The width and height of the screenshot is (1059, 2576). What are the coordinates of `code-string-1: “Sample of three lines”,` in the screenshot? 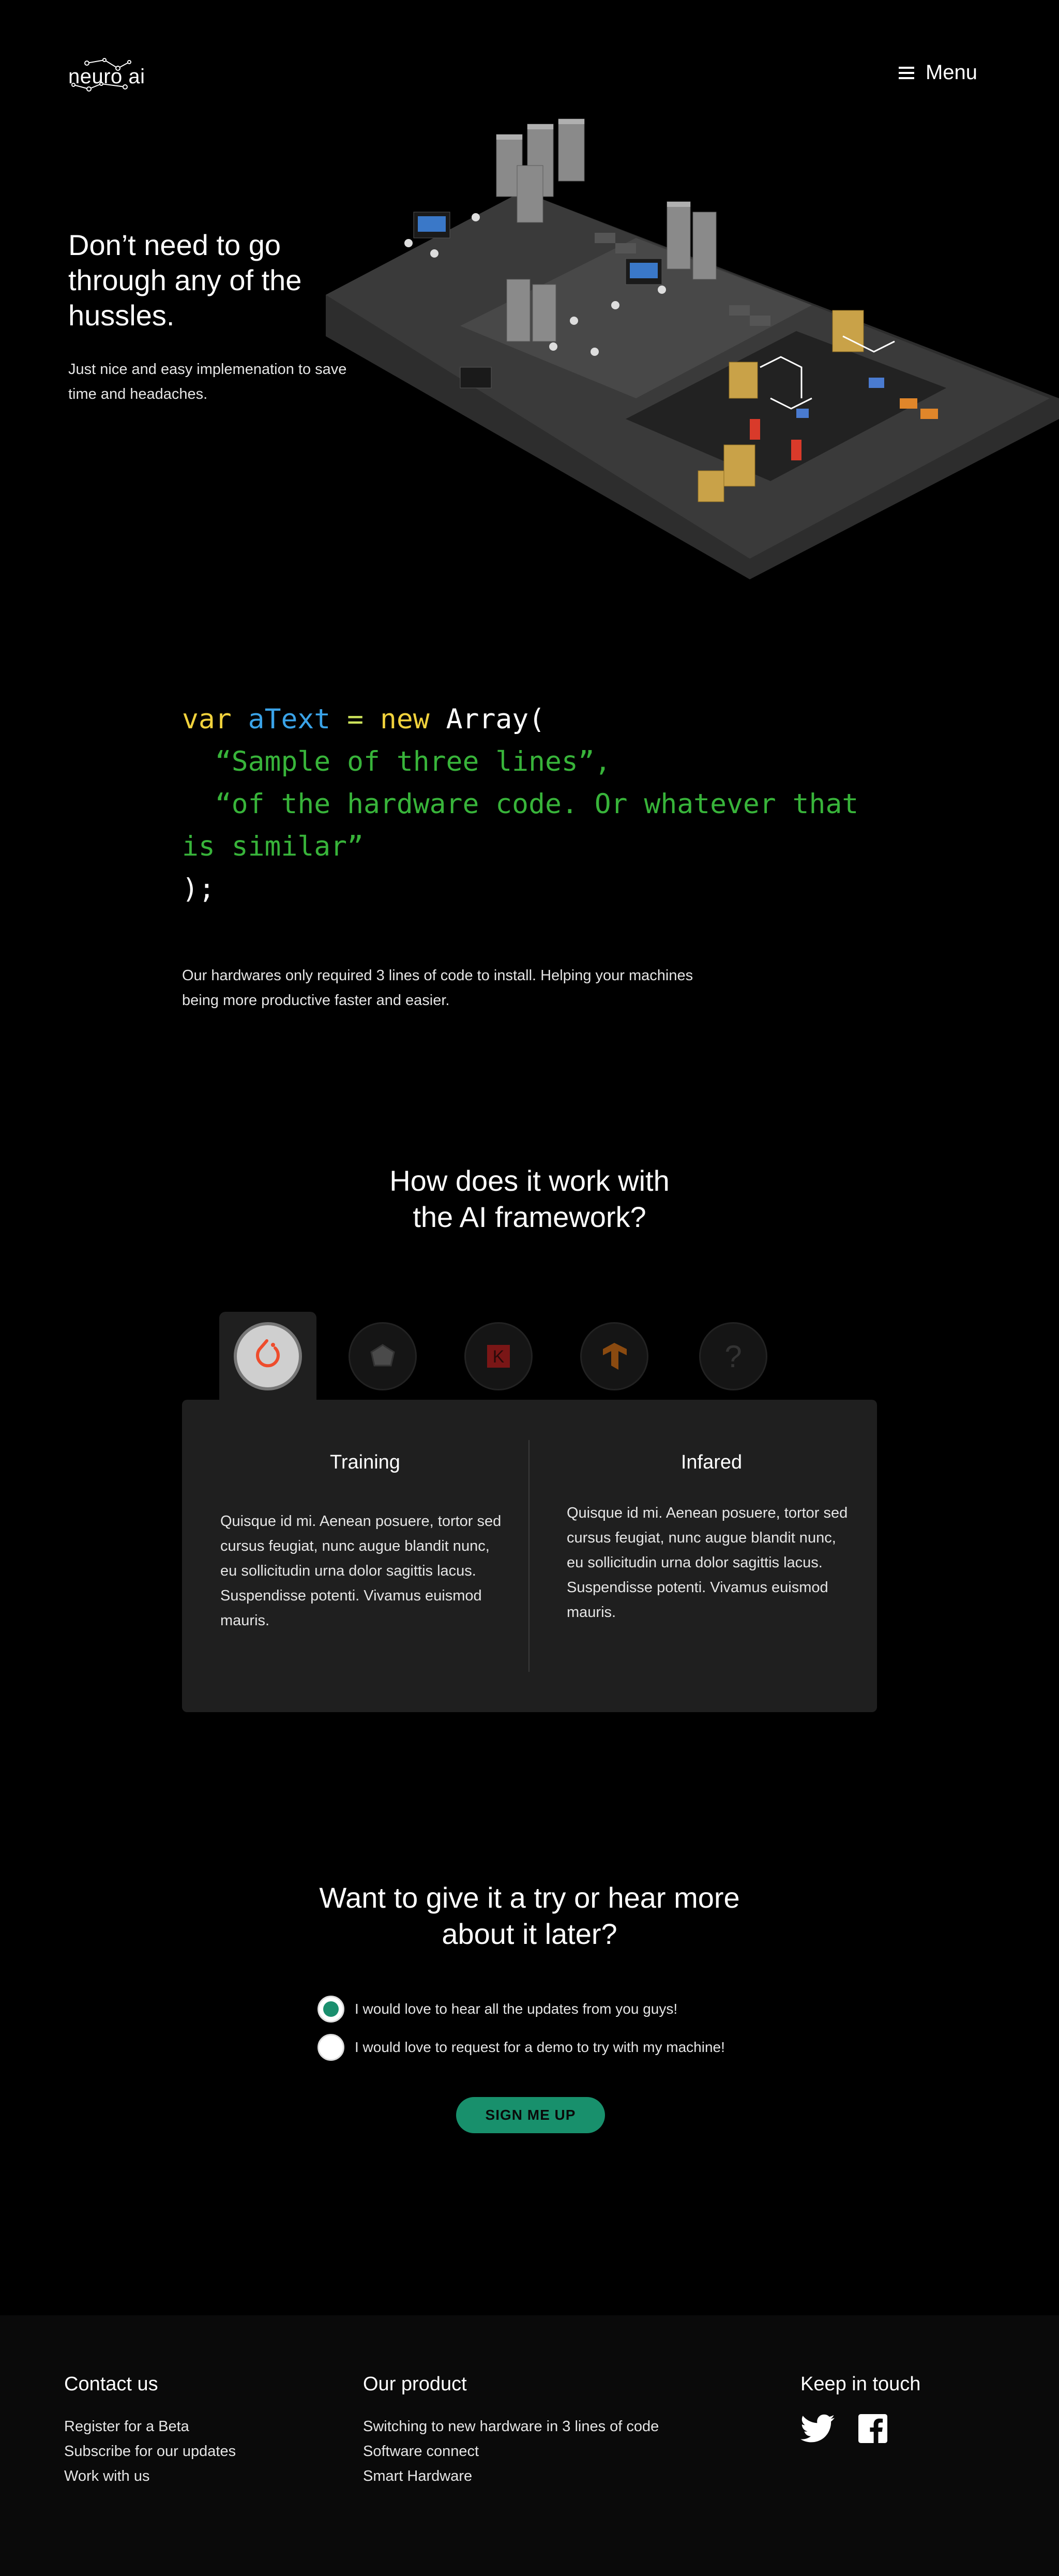 It's located at (397, 761).